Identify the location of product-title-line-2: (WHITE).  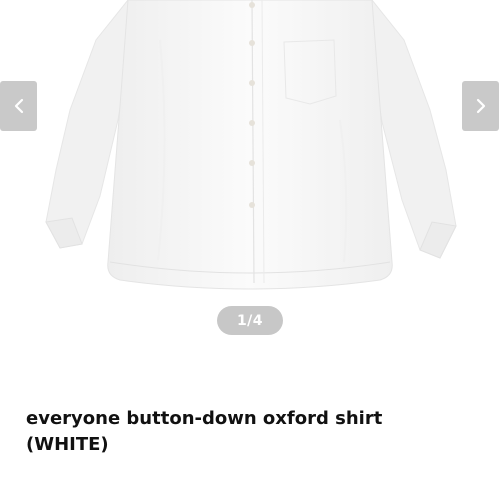
(67, 444).